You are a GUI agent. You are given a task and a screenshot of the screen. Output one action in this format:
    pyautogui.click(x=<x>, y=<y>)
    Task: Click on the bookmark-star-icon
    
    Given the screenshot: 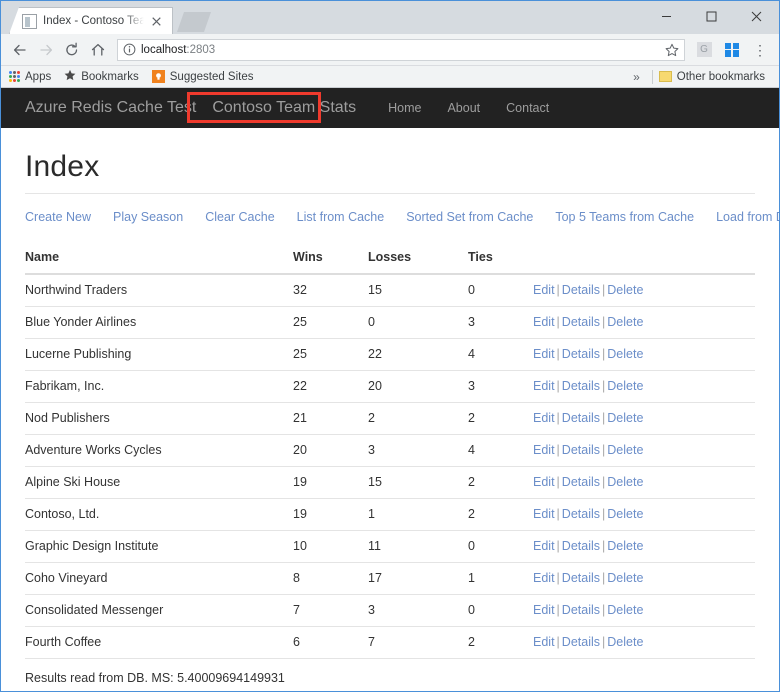 What is the action you would take?
    pyautogui.click(x=672, y=50)
    